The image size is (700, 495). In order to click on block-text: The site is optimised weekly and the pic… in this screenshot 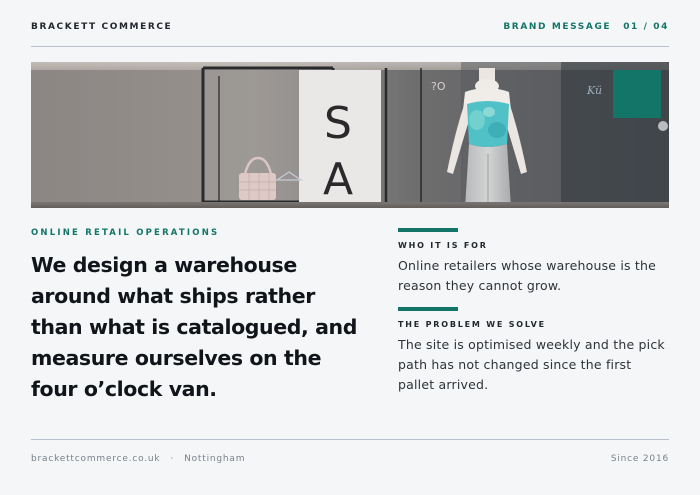, I will do `click(531, 364)`.